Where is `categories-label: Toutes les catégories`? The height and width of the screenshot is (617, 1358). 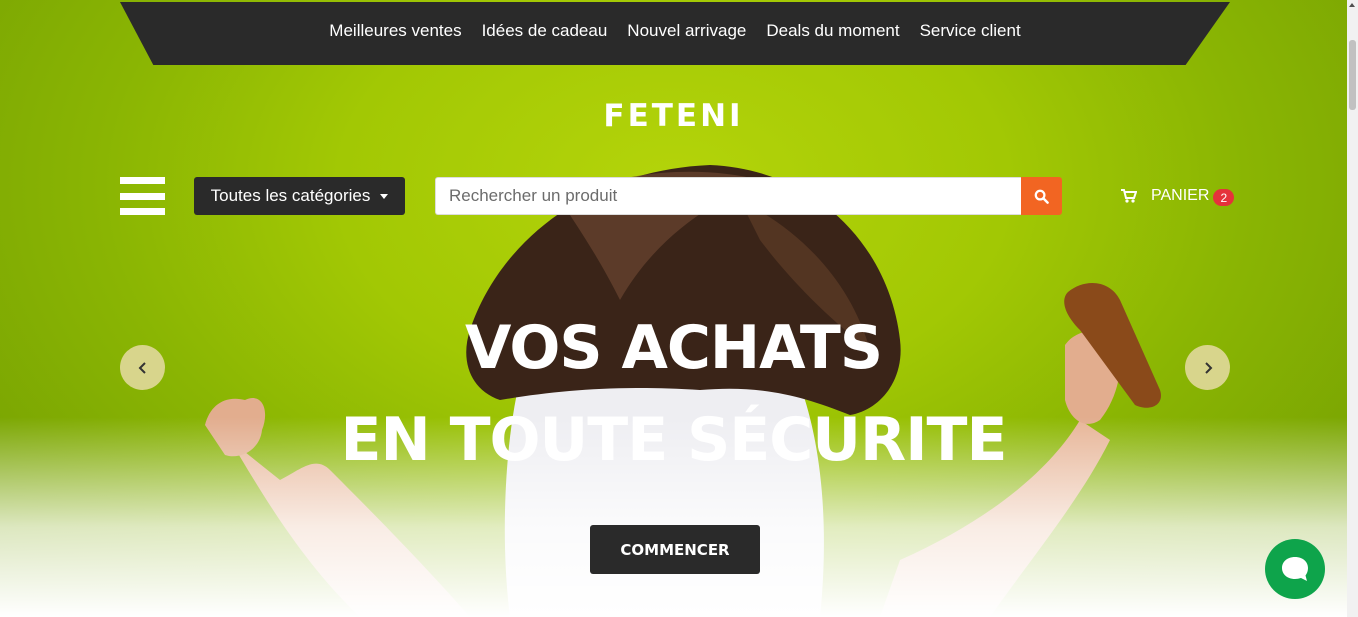 categories-label: Toutes les catégories is located at coordinates (290, 195).